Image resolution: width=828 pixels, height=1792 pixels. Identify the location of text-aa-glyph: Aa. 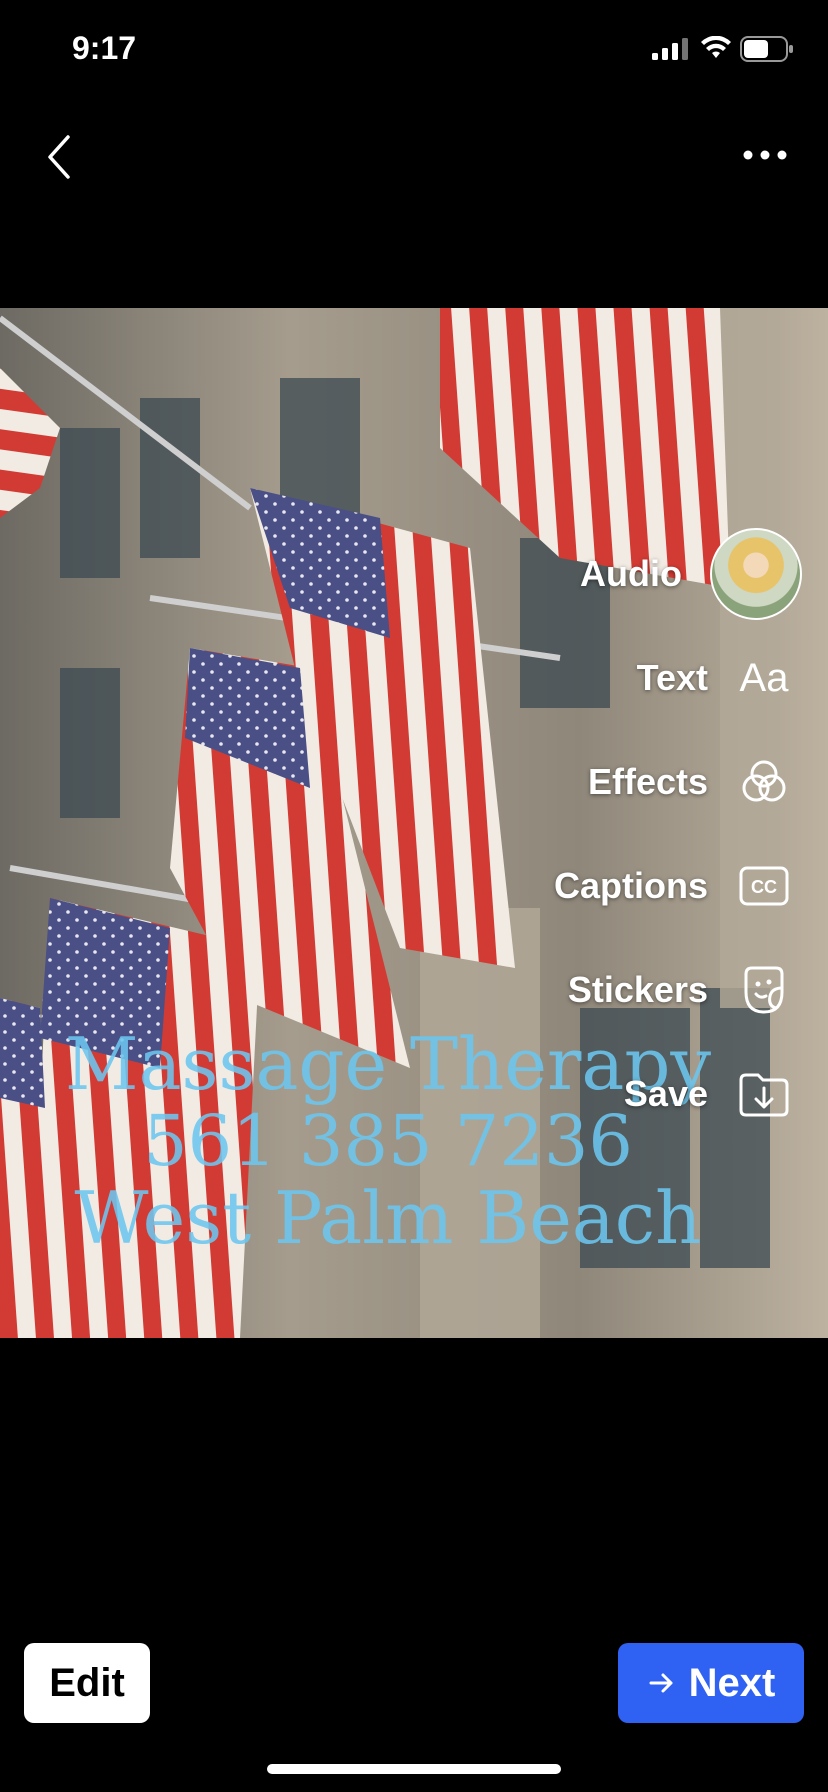
(764, 677).